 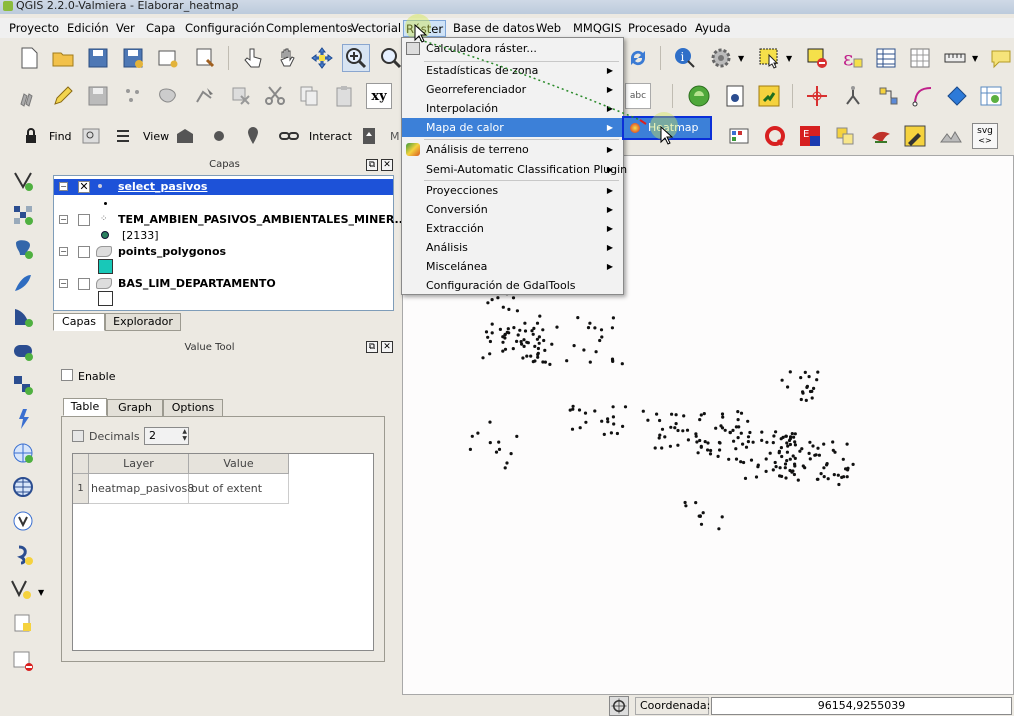 What do you see at coordinates (29, 96) in the screenshot?
I see `current-edits-icon` at bounding box center [29, 96].